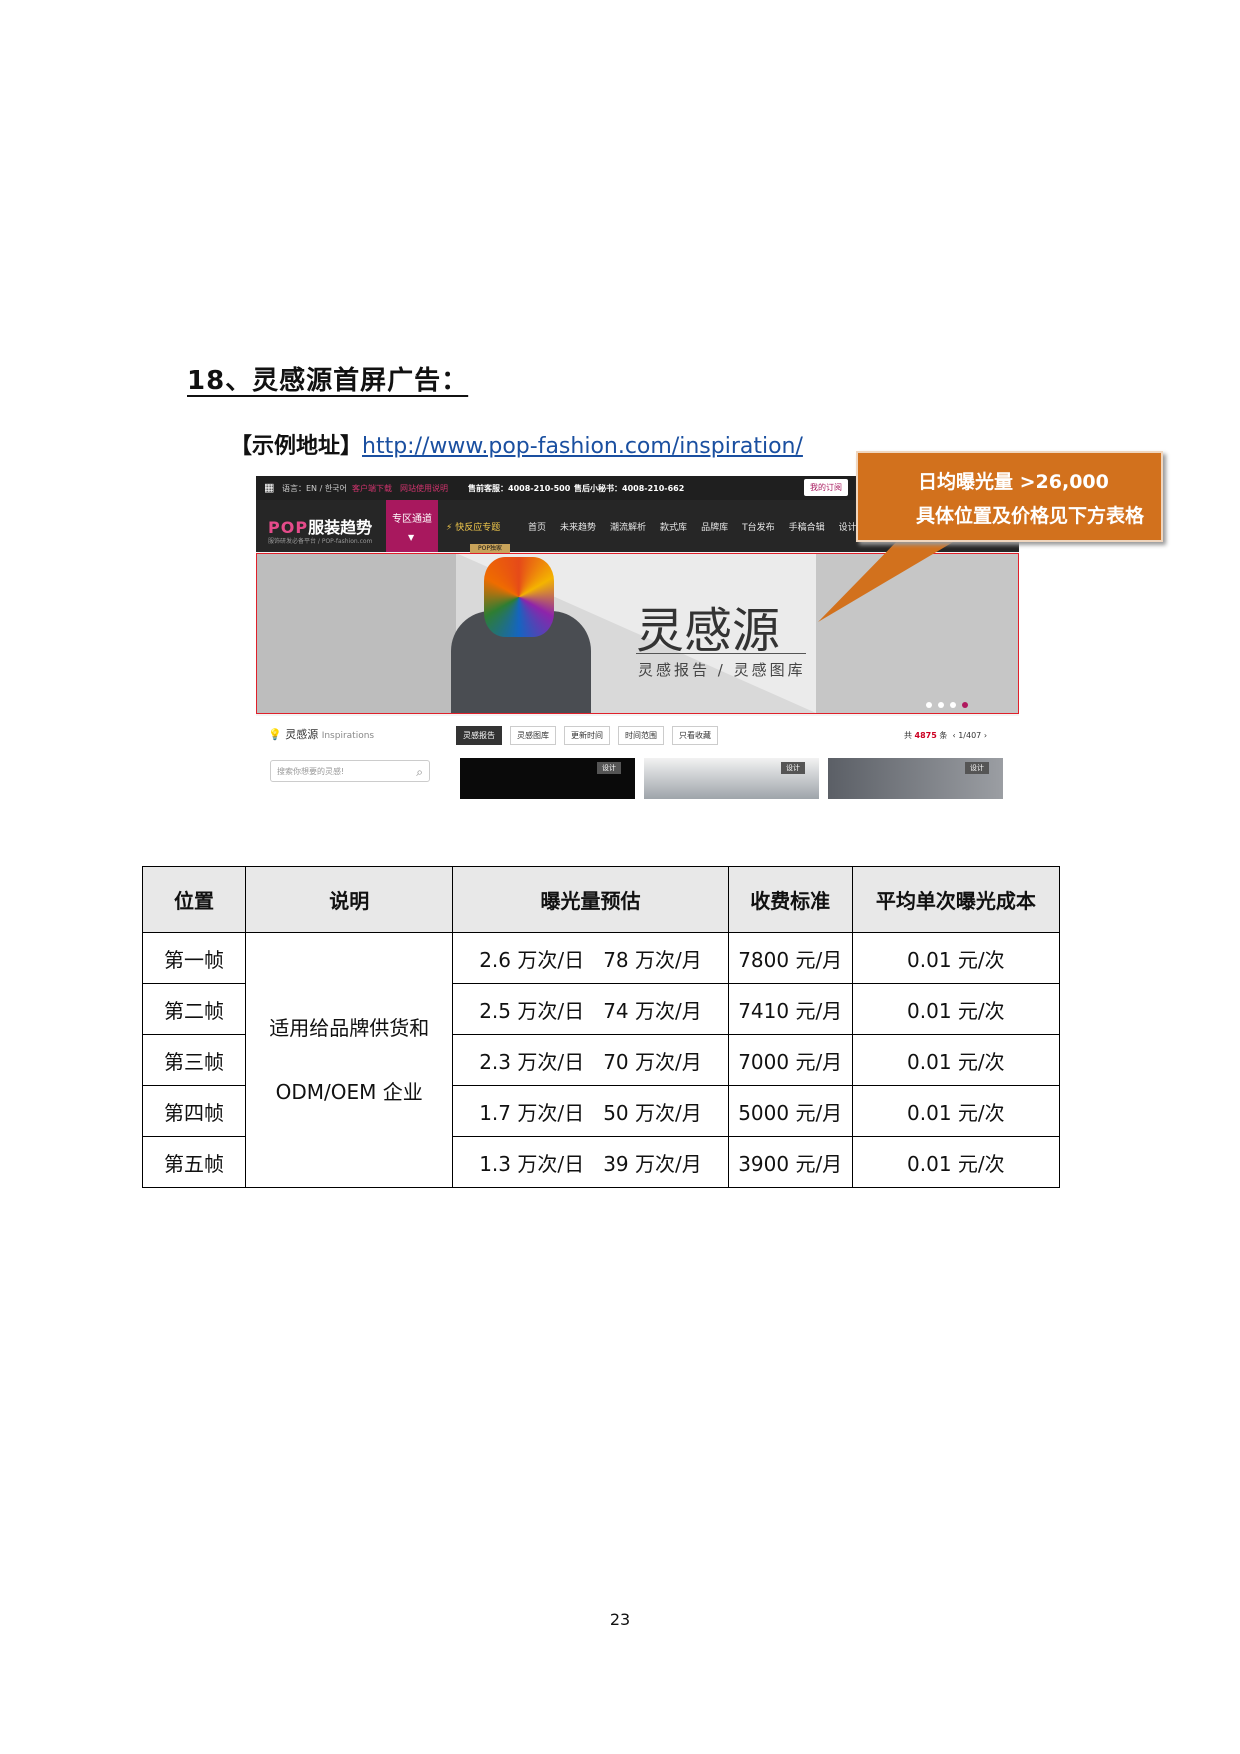 The image size is (1240, 1754). What do you see at coordinates (349, 899) in the screenshot?
I see `header-description: 说明` at bounding box center [349, 899].